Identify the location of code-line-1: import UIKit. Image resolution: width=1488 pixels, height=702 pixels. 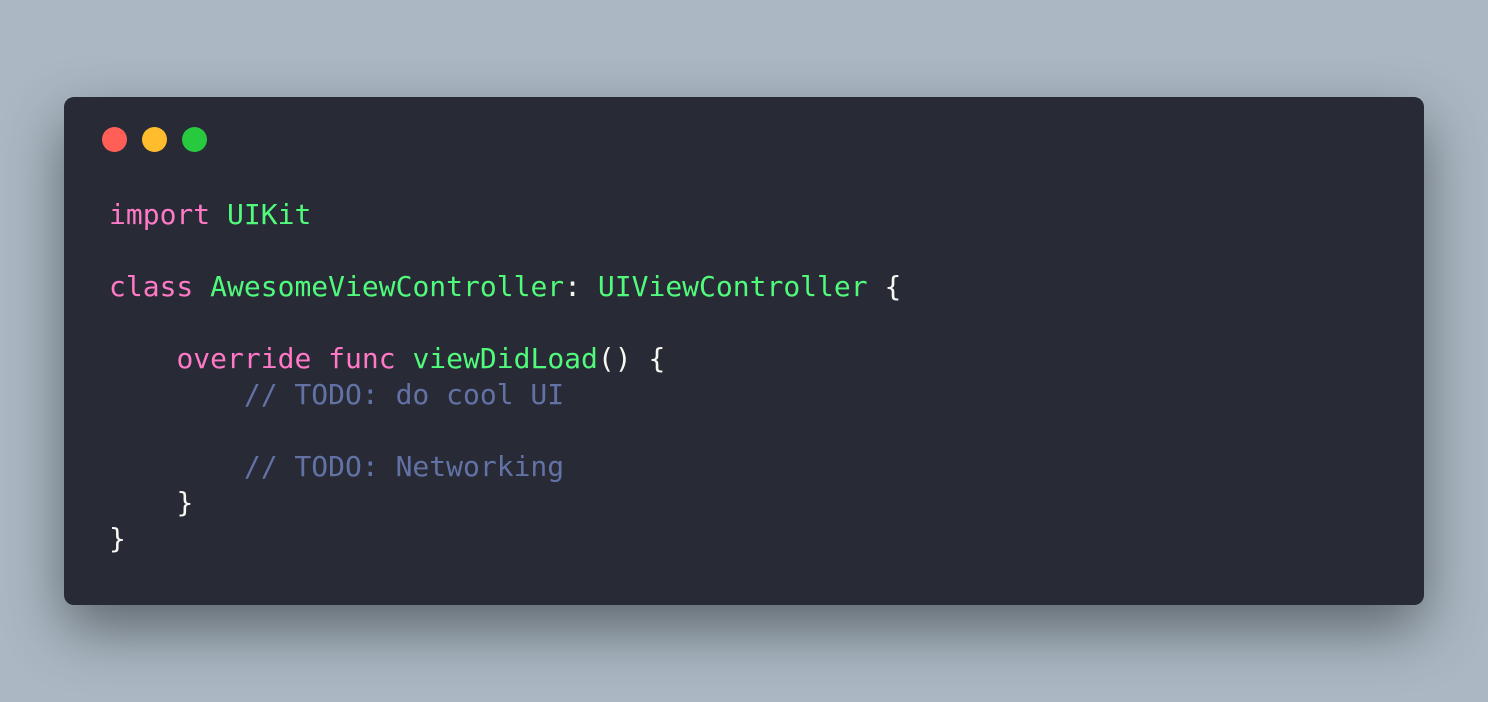
(505, 215).